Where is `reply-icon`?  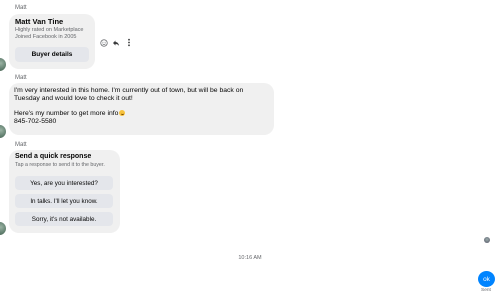
reply-icon is located at coordinates (115, 42).